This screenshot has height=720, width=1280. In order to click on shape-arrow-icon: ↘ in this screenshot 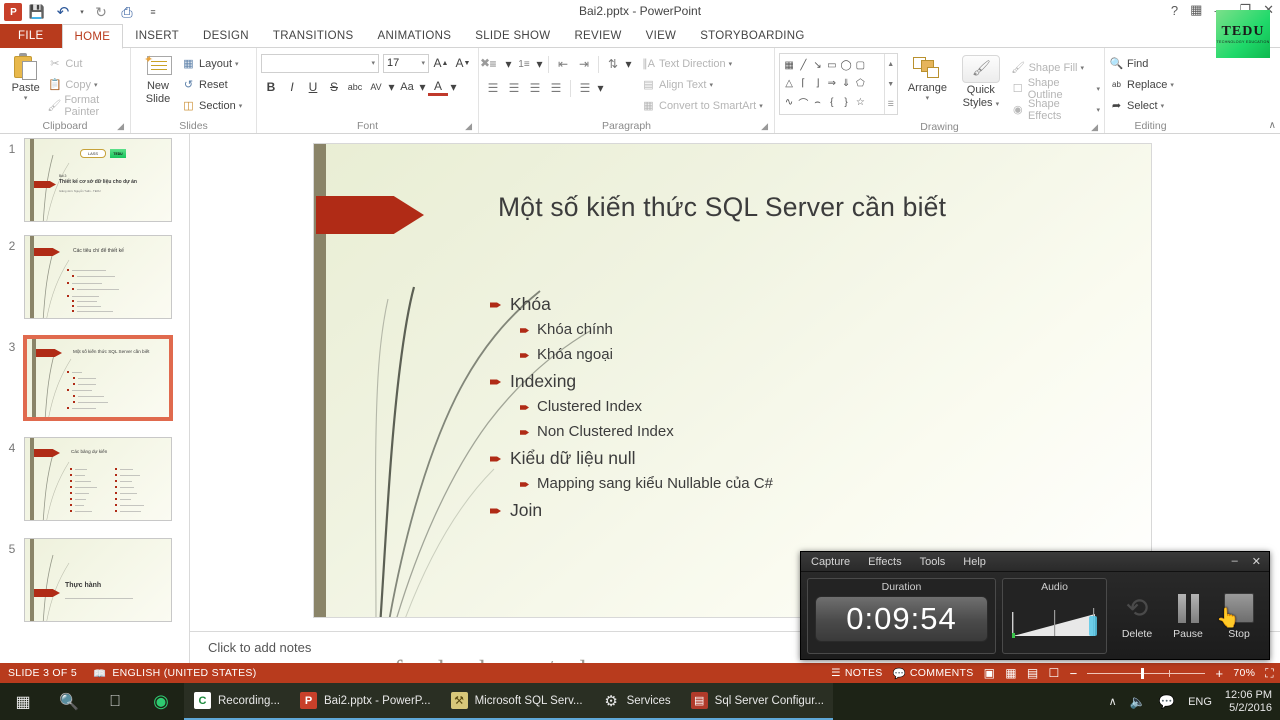, I will do `click(817, 65)`.